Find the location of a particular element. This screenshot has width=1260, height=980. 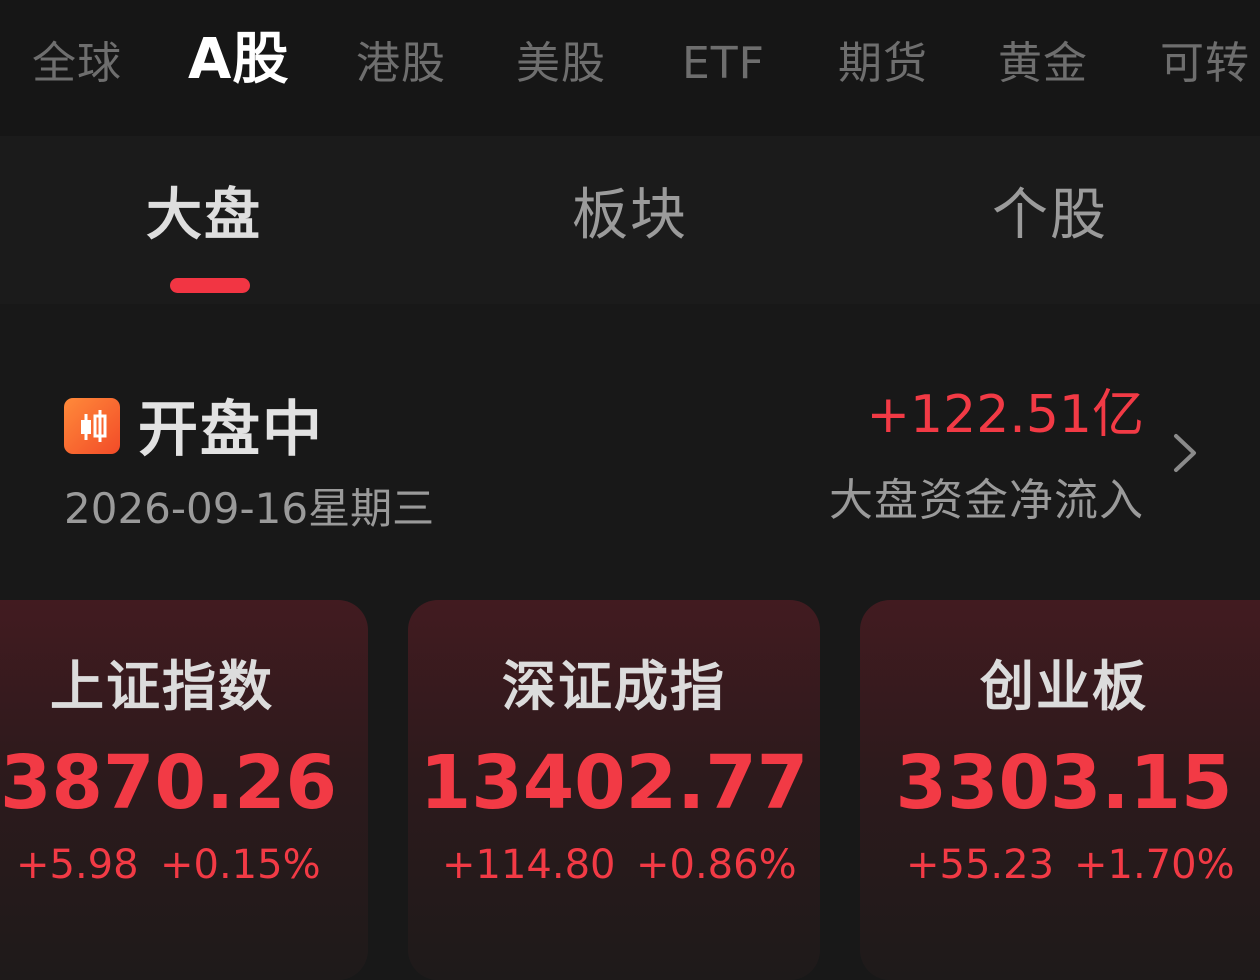

market-tab-bar: 全球 A股 港股 美股 ETF 期货 黄金 可转 is located at coordinates (630, 68).